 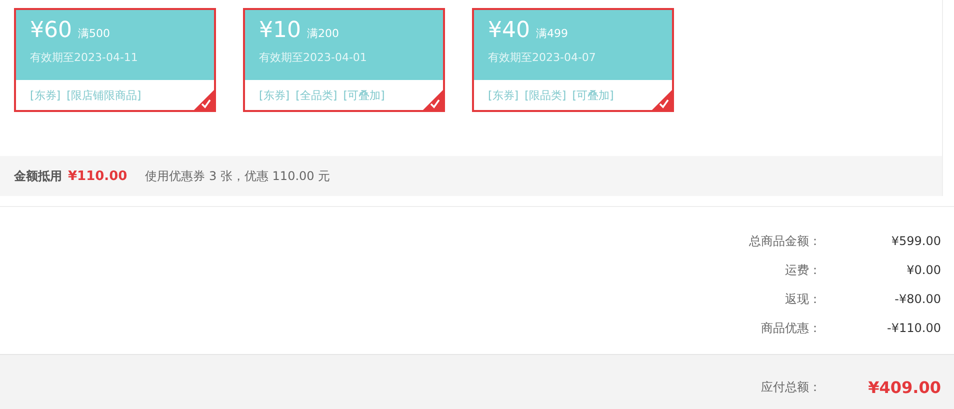 I want to click on coupon-tag: [全品类], so click(x=317, y=95).